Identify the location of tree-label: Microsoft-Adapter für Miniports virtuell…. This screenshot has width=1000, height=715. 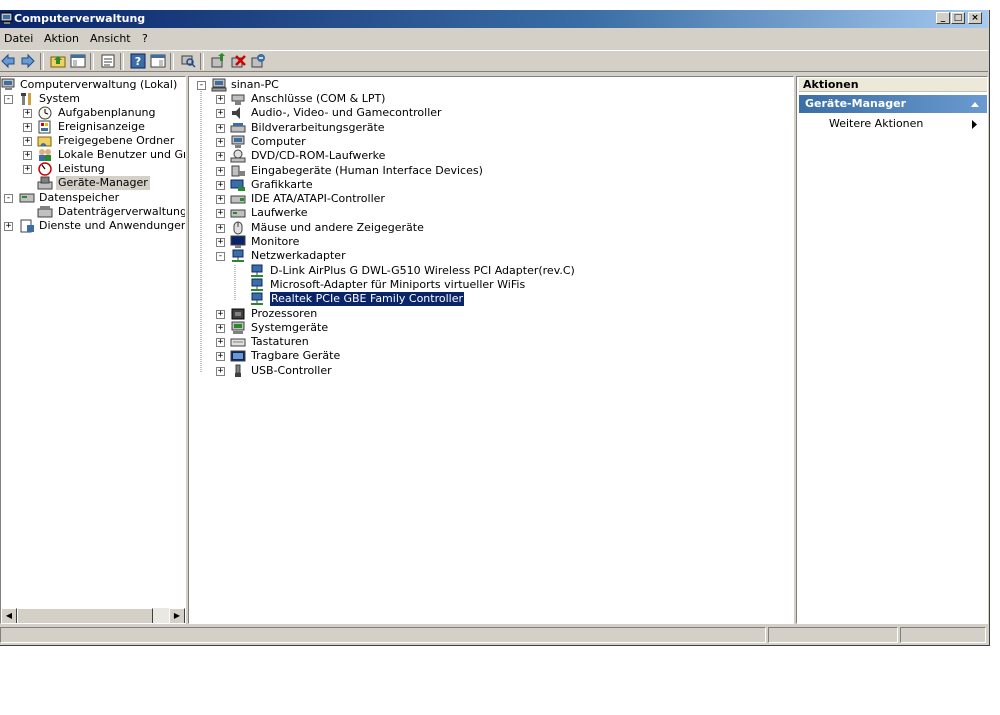
(398, 284).